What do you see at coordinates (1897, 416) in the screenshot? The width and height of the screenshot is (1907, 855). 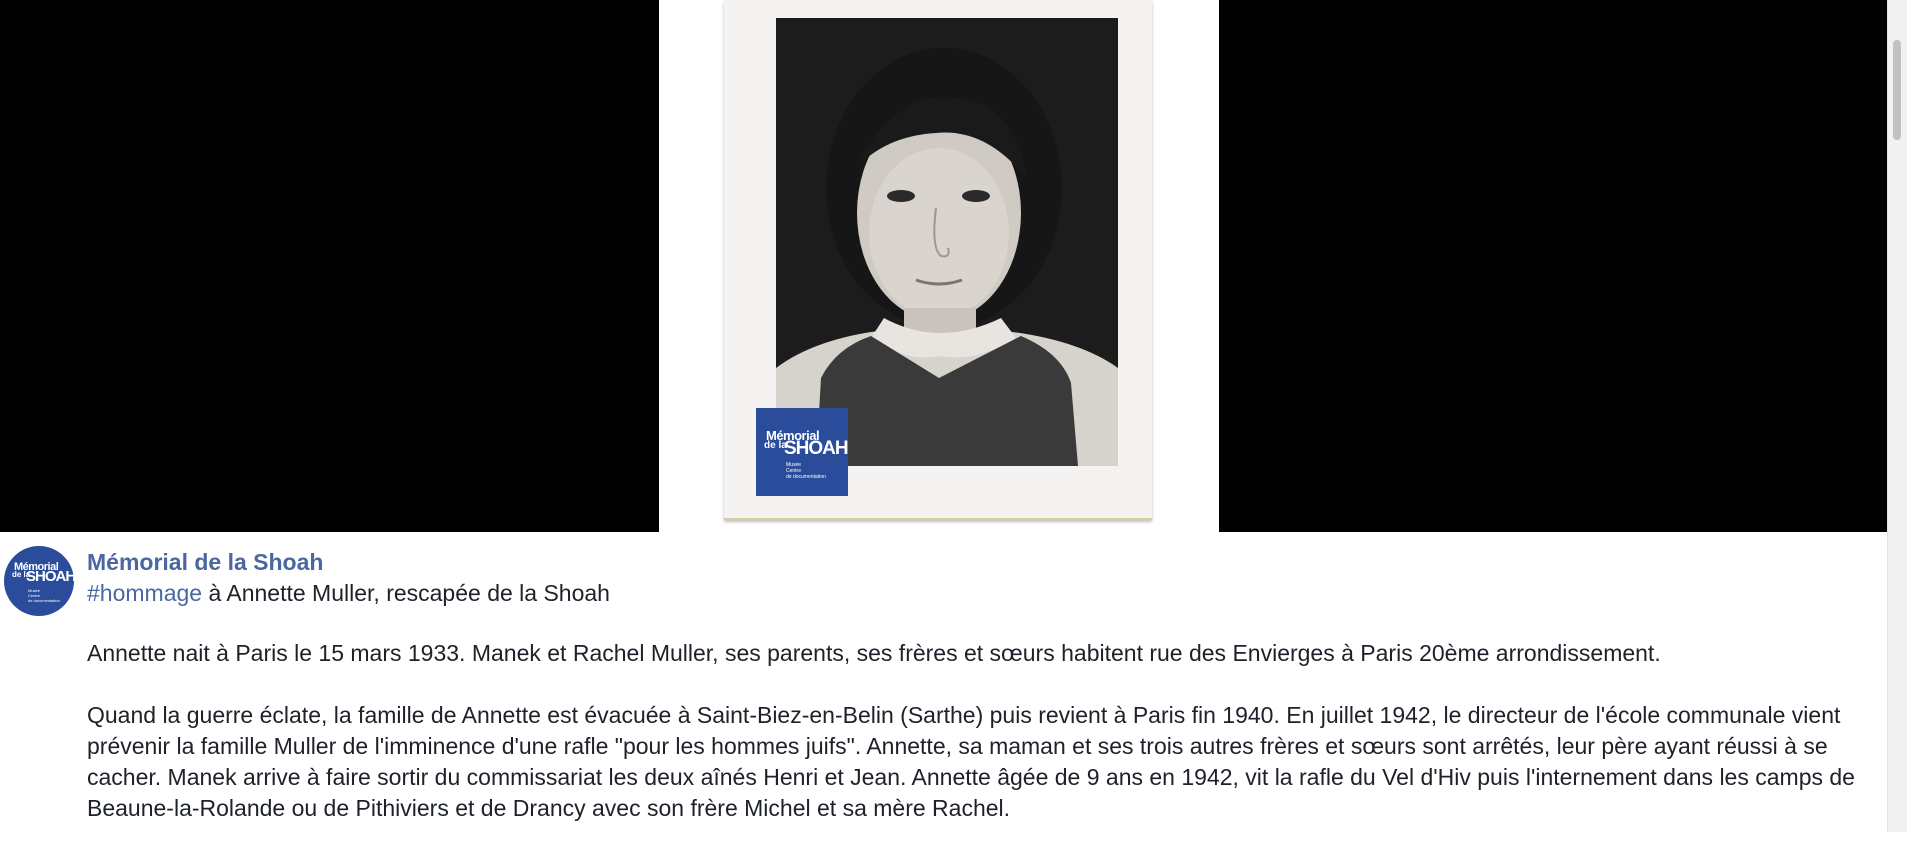 I see `page-scrollbar` at bounding box center [1897, 416].